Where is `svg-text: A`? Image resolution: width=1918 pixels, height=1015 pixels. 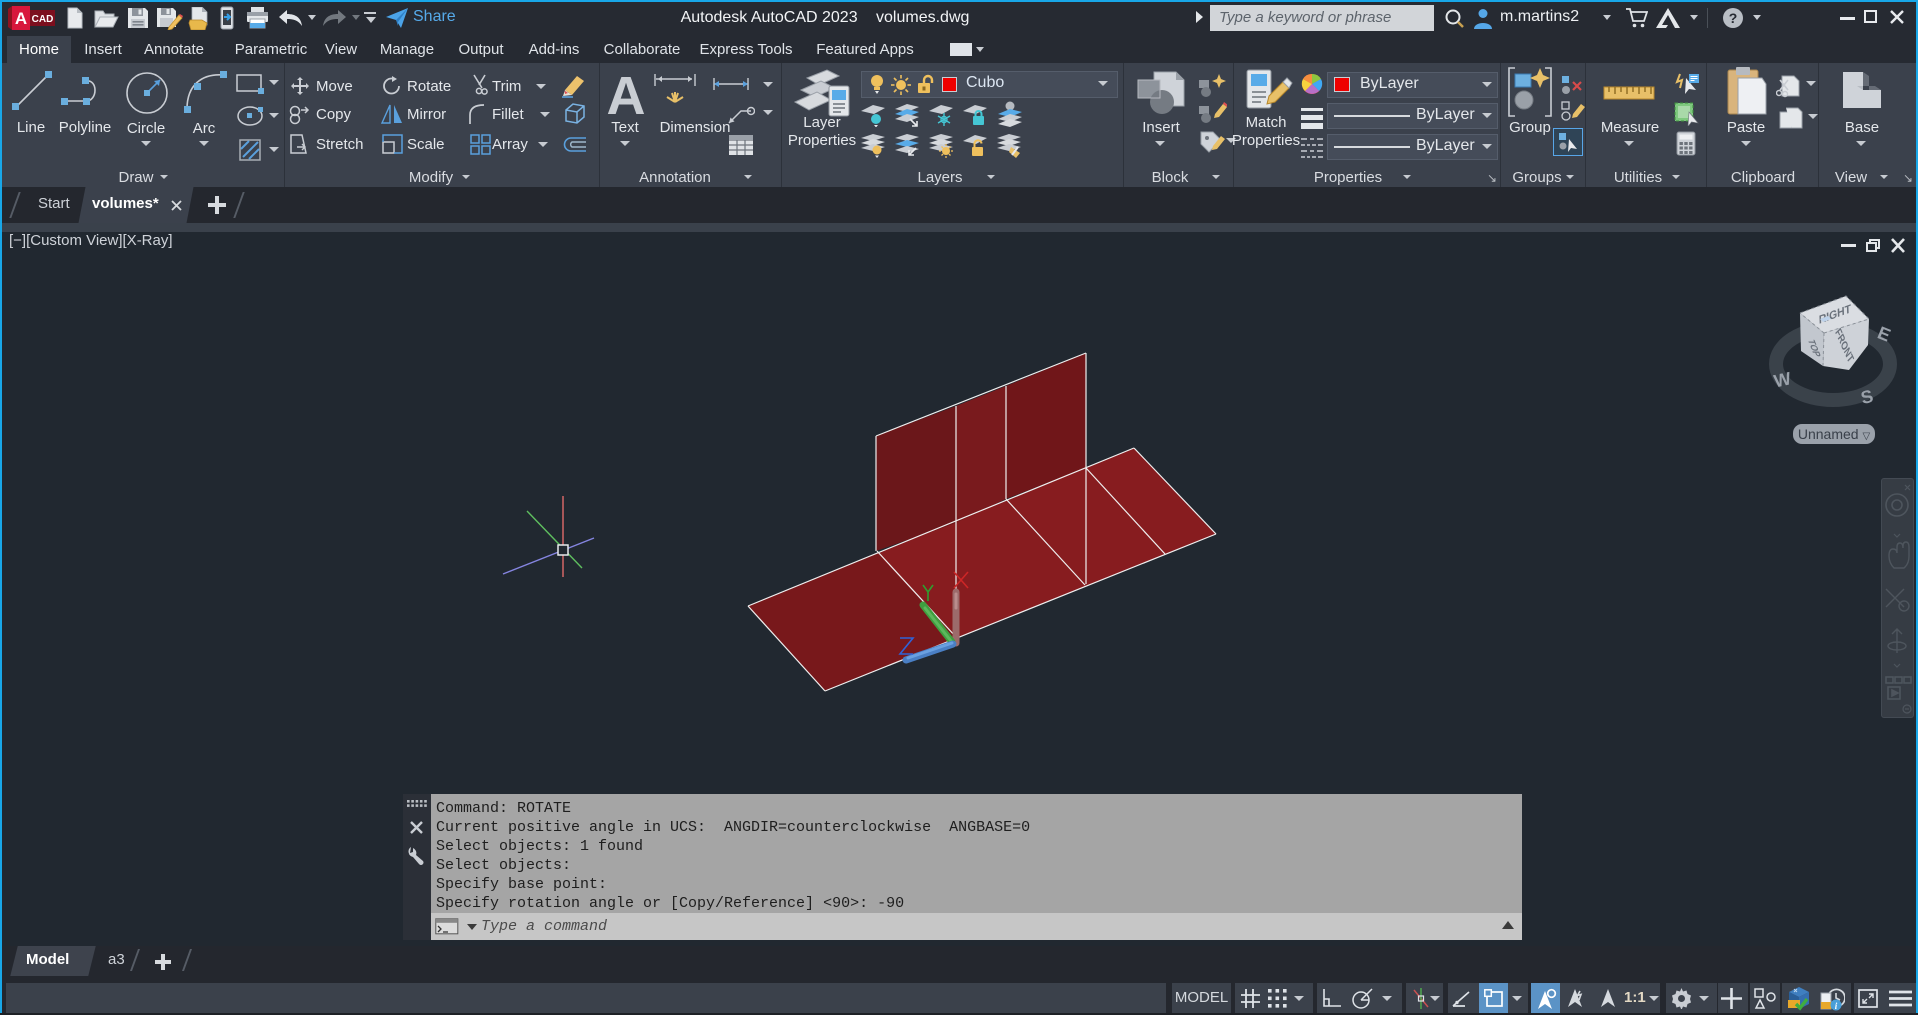
svg-text: A is located at coordinates (21, 18).